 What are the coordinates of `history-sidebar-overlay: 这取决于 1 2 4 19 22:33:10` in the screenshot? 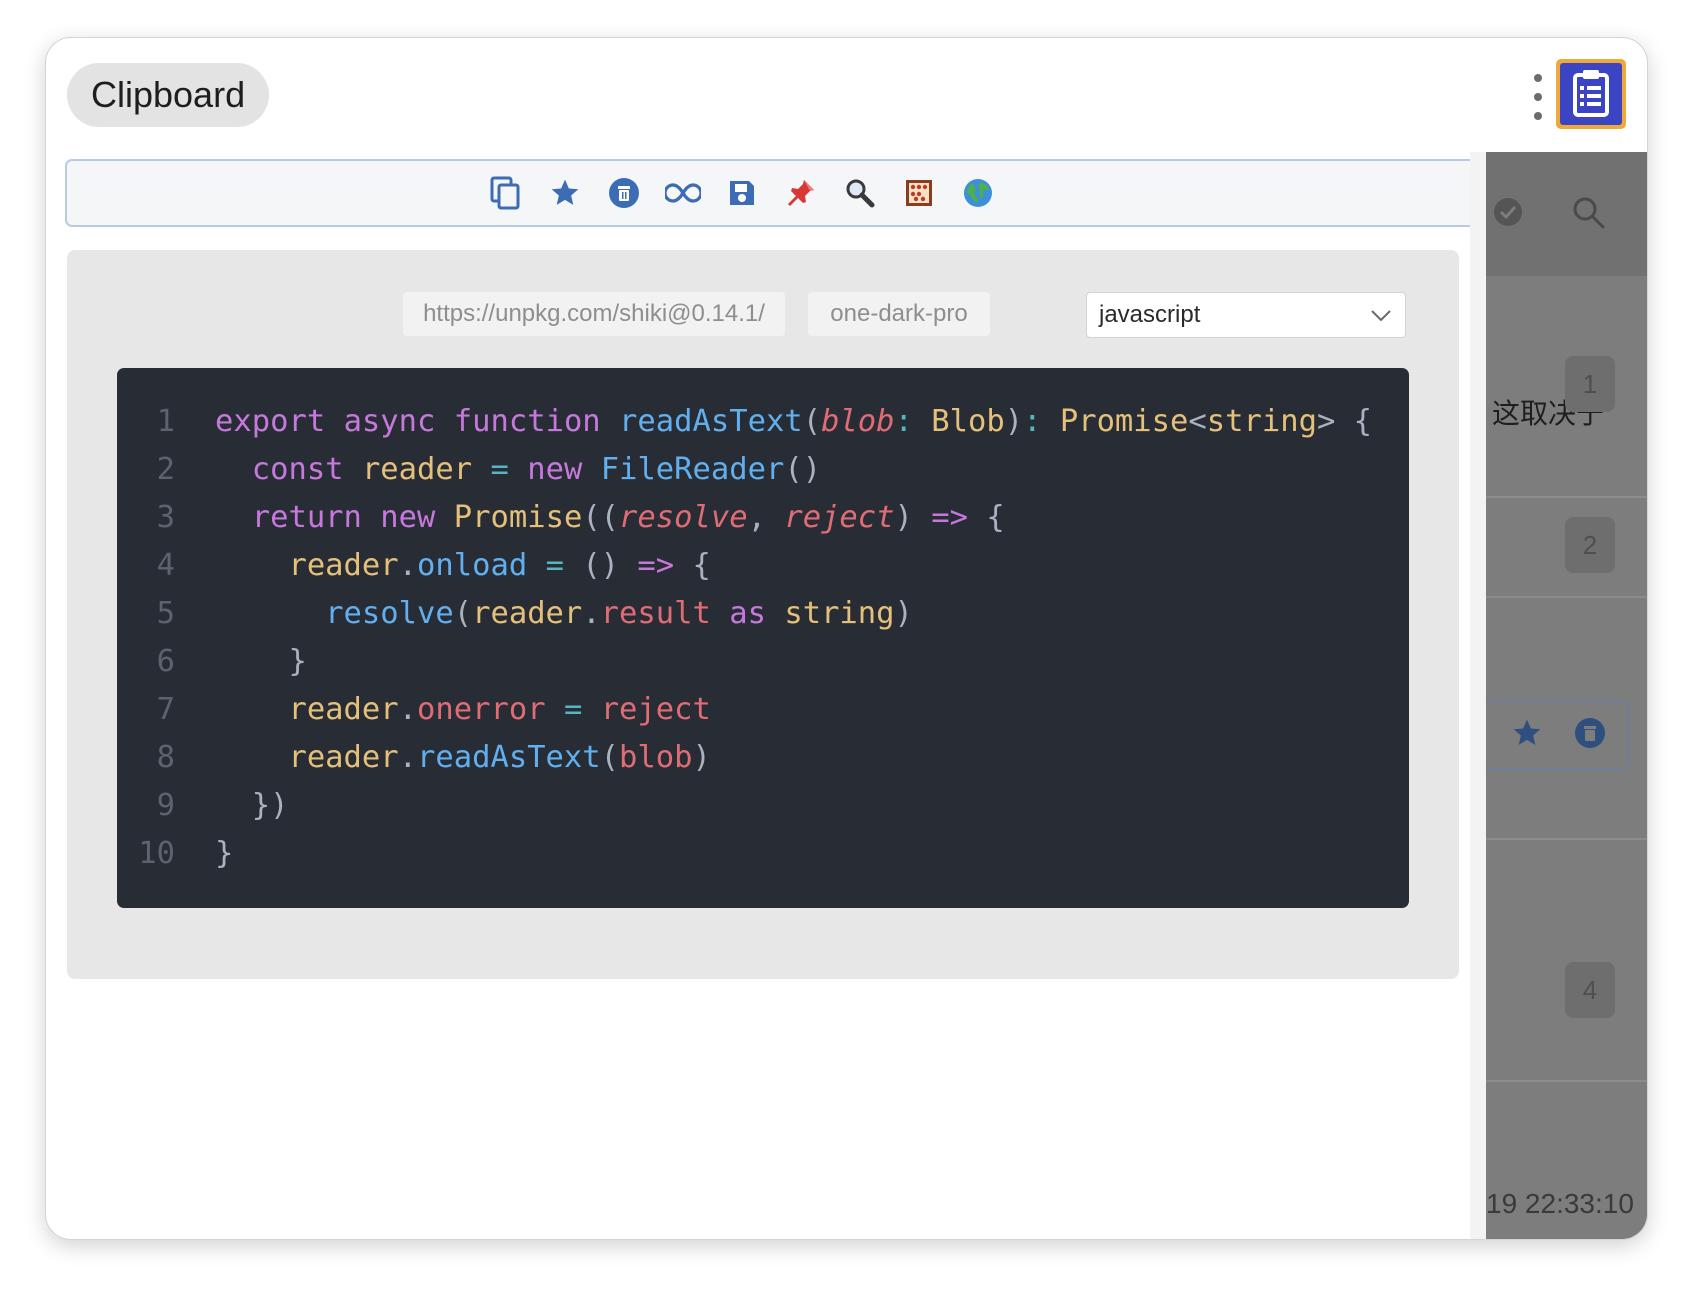 It's located at (1566, 695).